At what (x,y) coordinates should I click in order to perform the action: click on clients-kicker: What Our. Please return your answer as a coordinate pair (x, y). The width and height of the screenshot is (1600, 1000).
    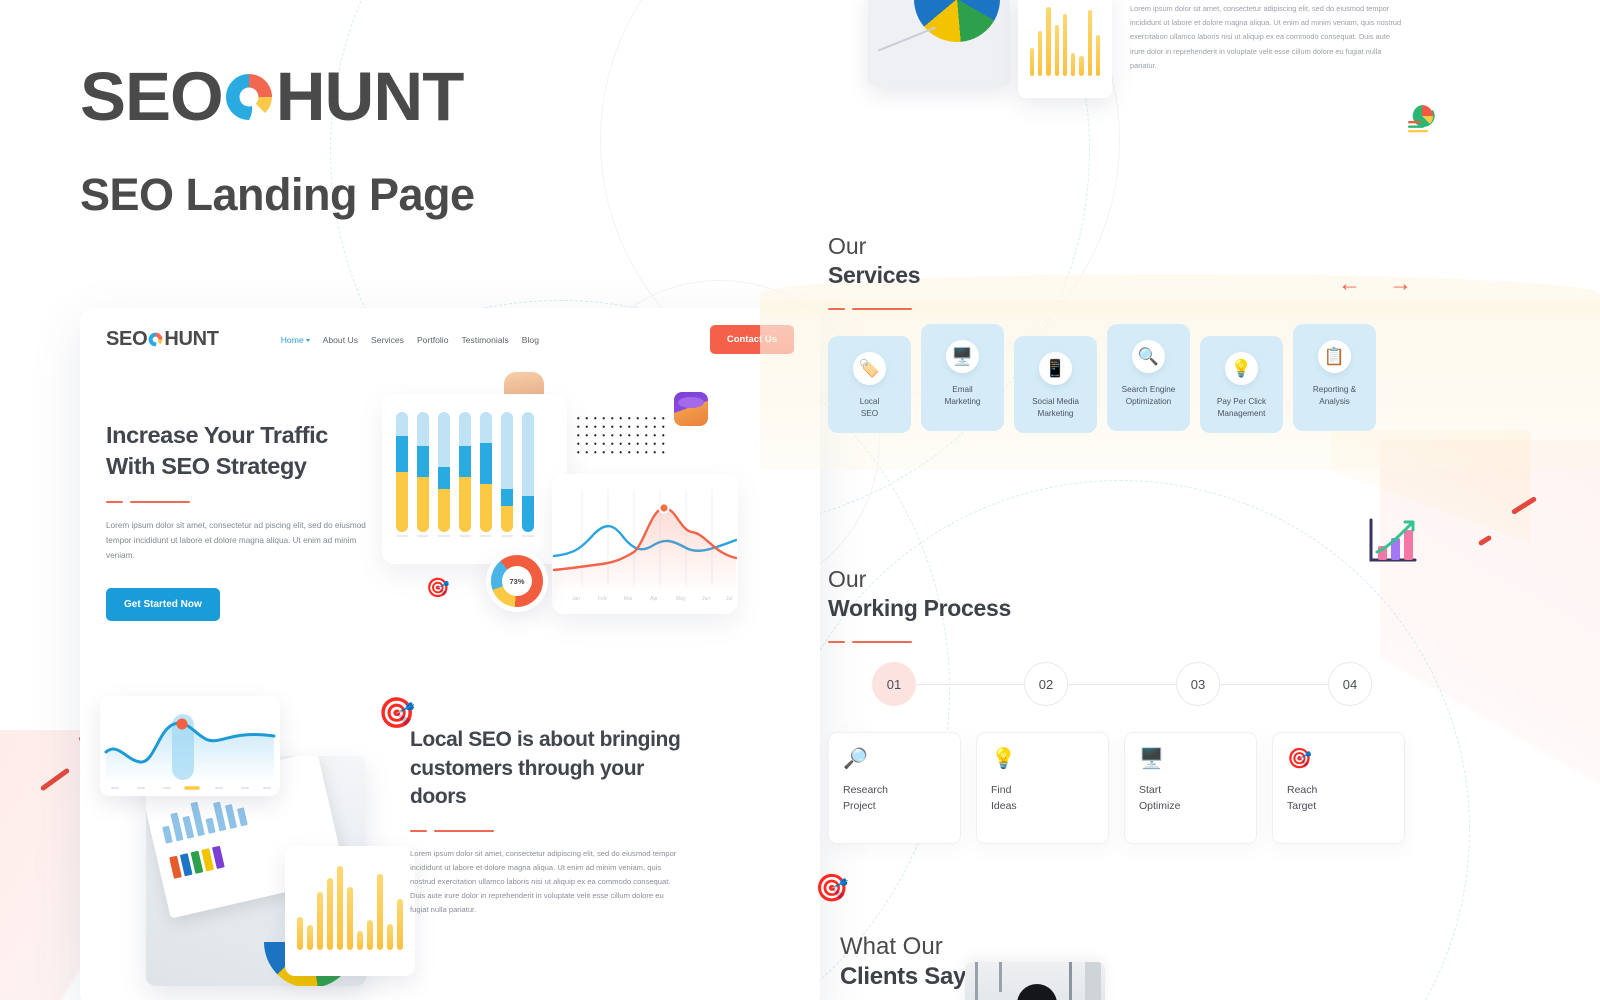
    Looking at the image, I should click on (891, 946).